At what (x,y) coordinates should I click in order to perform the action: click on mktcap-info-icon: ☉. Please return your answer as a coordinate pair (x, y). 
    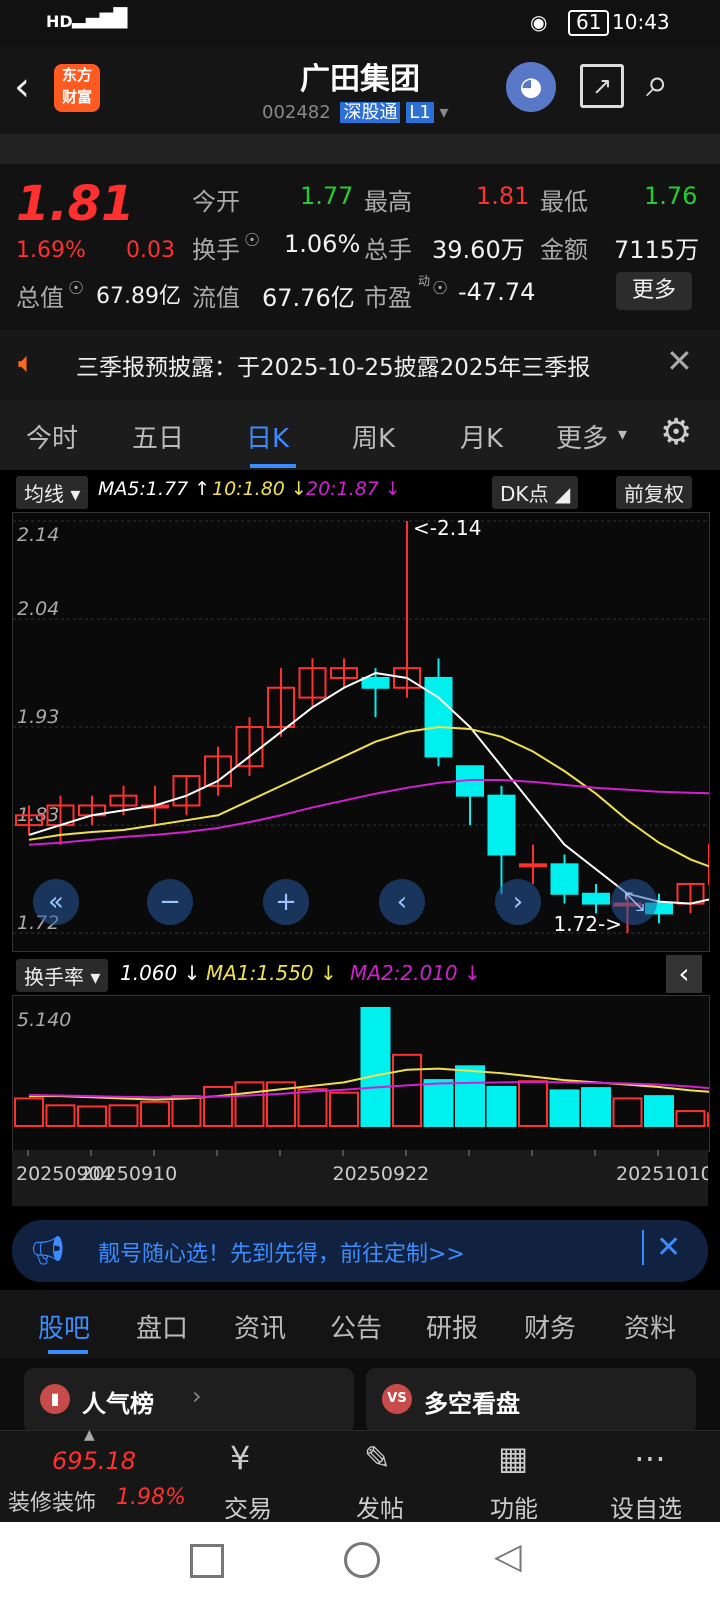
    Looking at the image, I should click on (76, 288).